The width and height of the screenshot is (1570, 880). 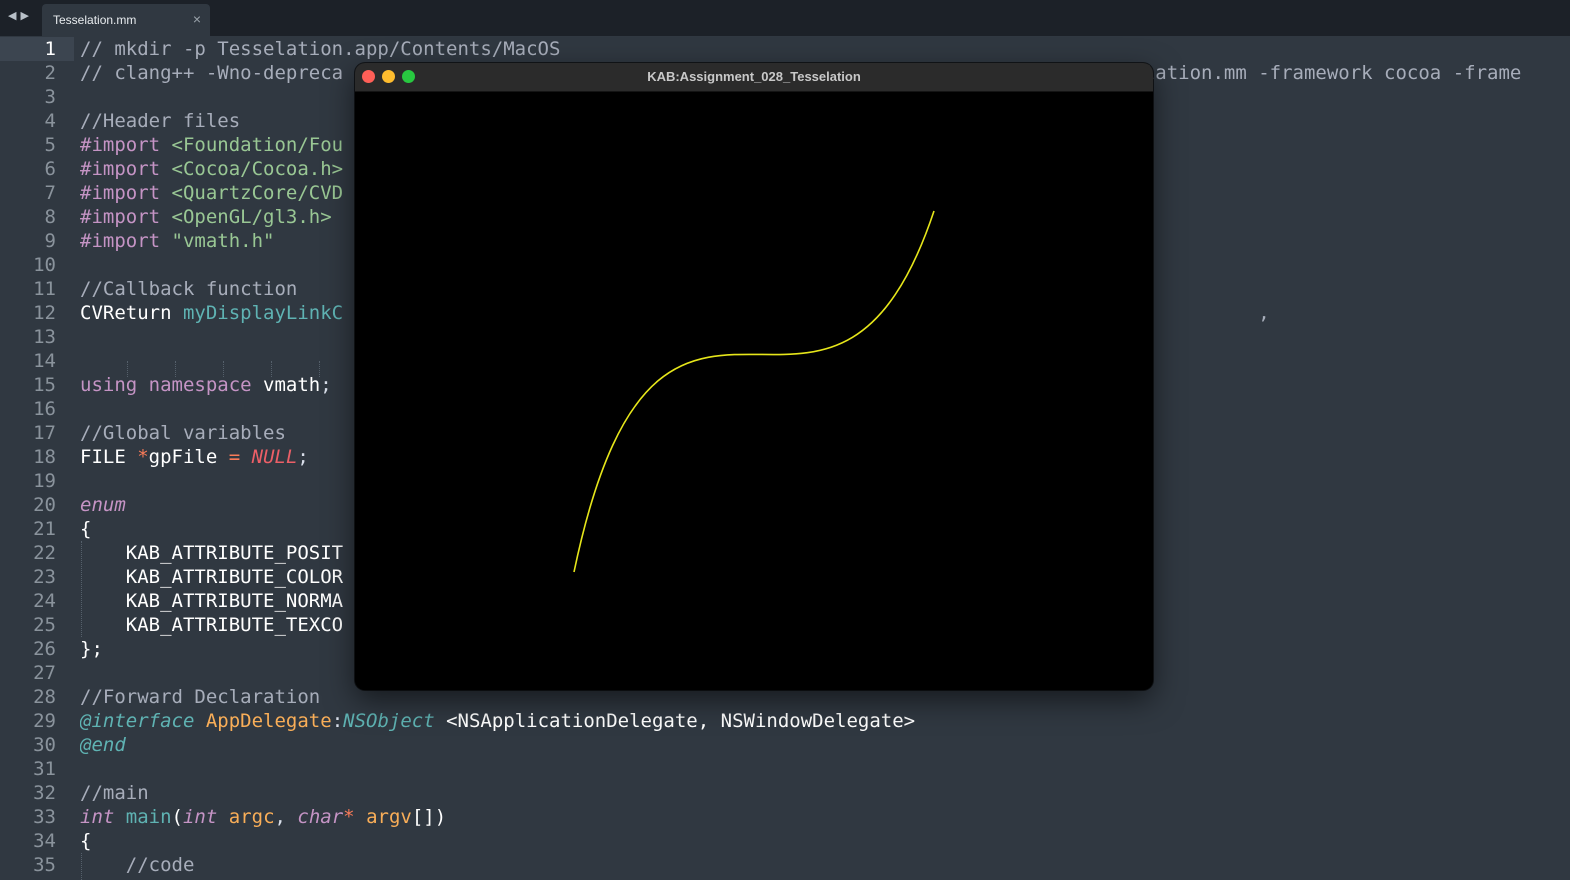 What do you see at coordinates (44, 361) in the screenshot?
I see `line-number: 14` at bounding box center [44, 361].